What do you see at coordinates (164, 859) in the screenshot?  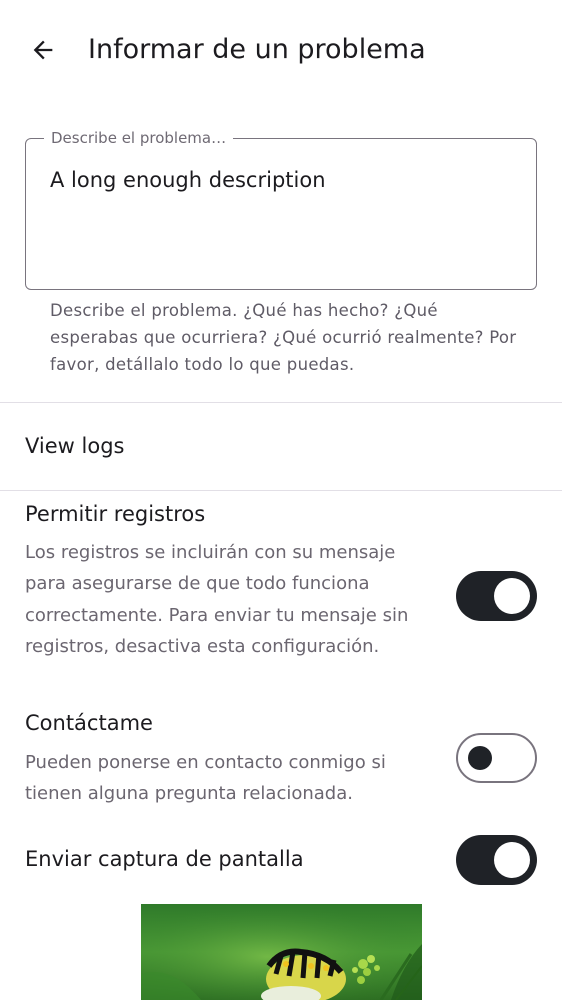 I see `send-screenshot-title: Enviar captura de pantalla` at bounding box center [164, 859].